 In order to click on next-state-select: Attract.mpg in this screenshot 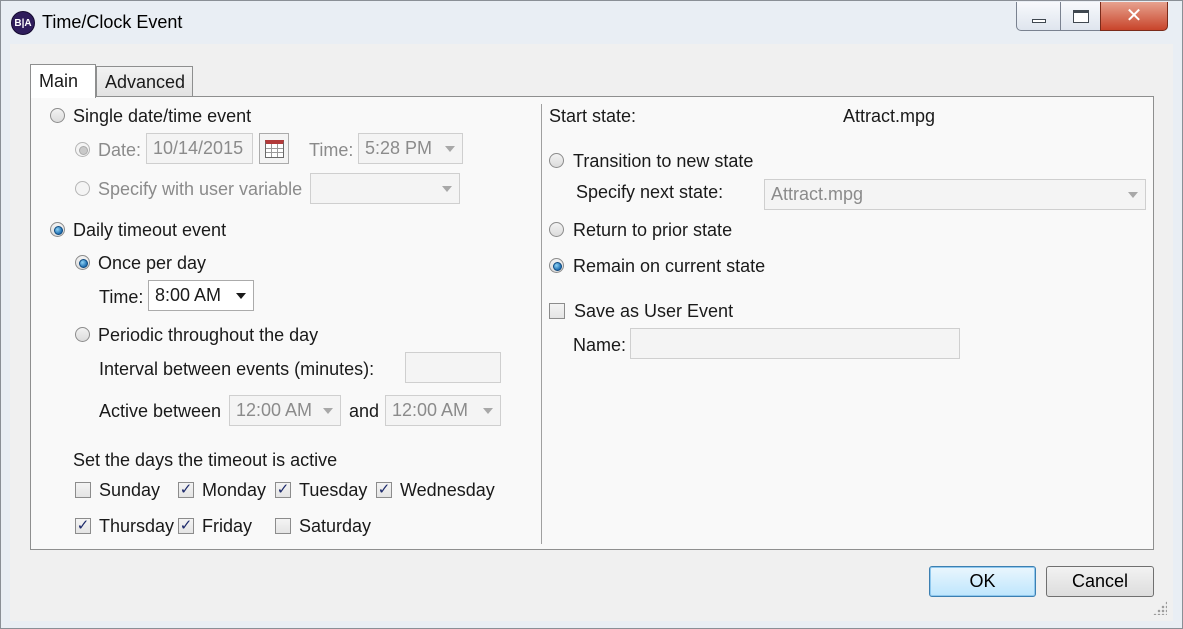, I will do `click(955, 194)`.